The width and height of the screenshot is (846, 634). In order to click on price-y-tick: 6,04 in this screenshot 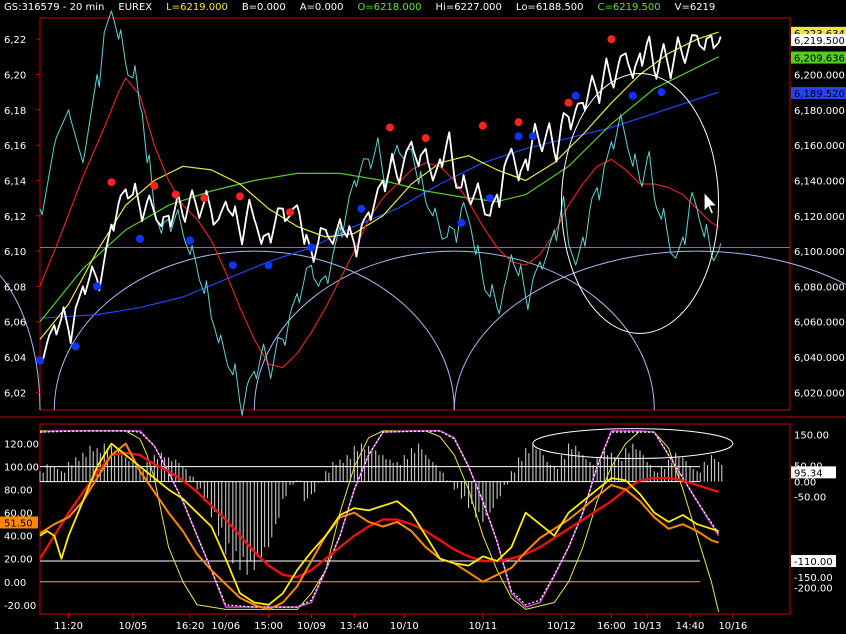, I will do `click(15, 358)`.